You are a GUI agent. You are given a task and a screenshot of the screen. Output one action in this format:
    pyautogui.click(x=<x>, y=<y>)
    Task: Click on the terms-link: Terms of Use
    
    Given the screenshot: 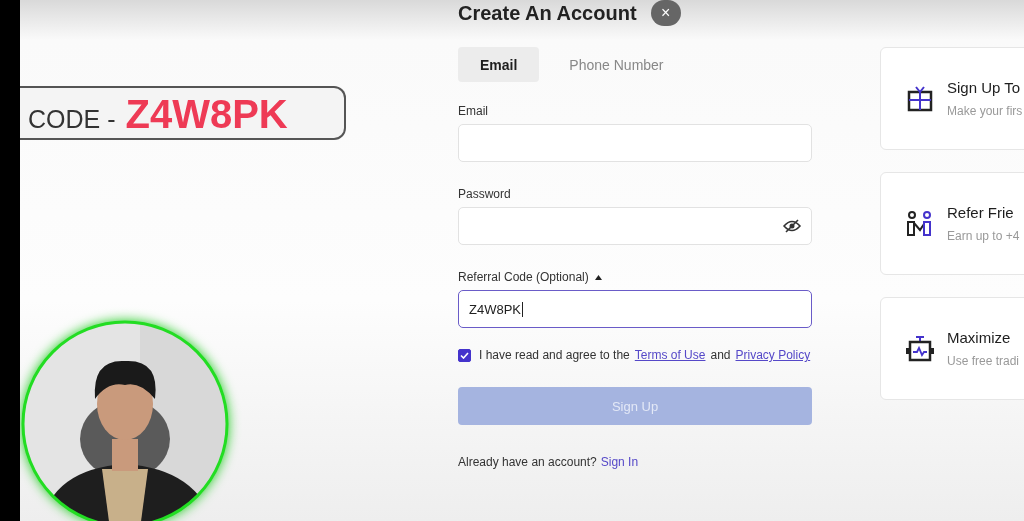 What is the action you would take?
    pyautogui.click(x=670, y=355)
    